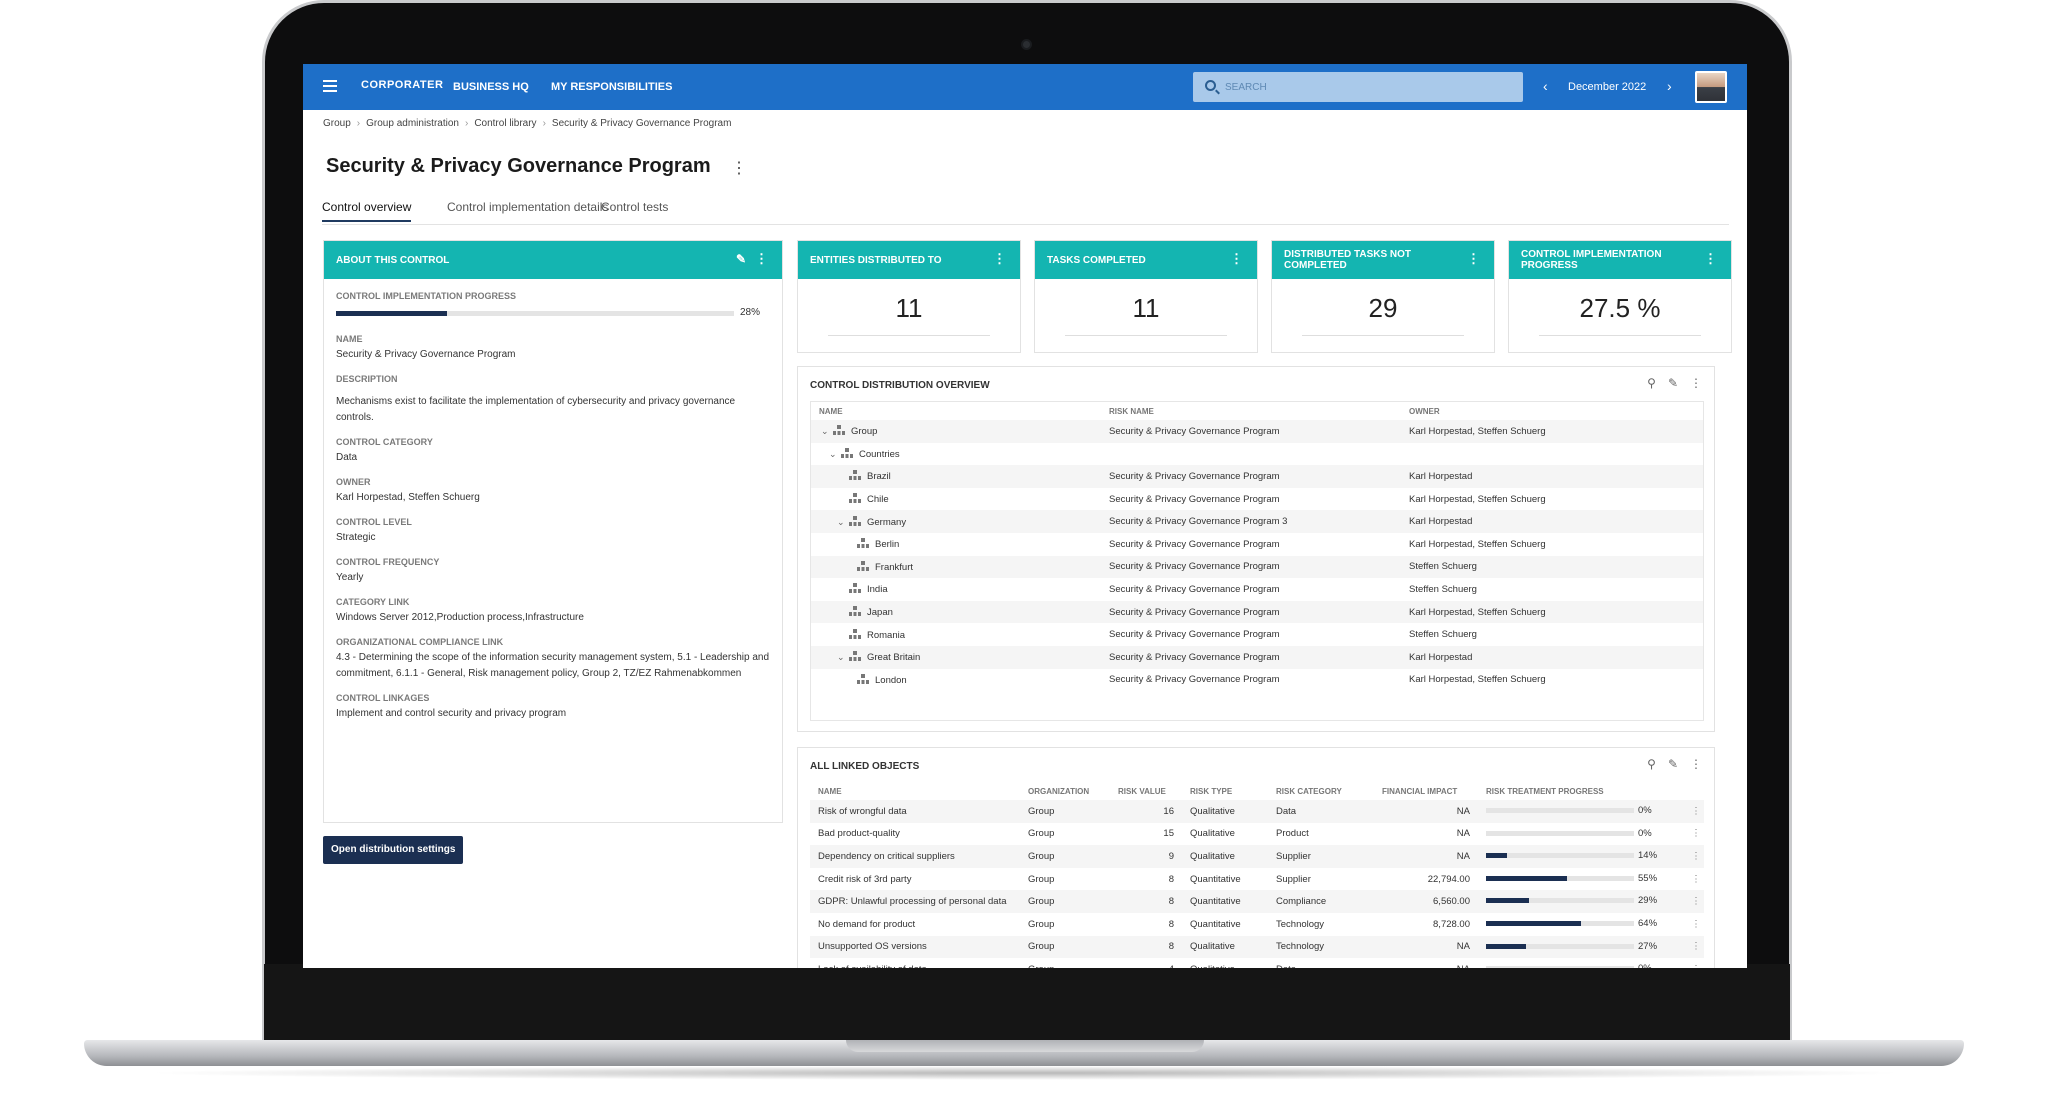  I want to click on tree-name-cell: ⌄ Countries, so click(956, 454).